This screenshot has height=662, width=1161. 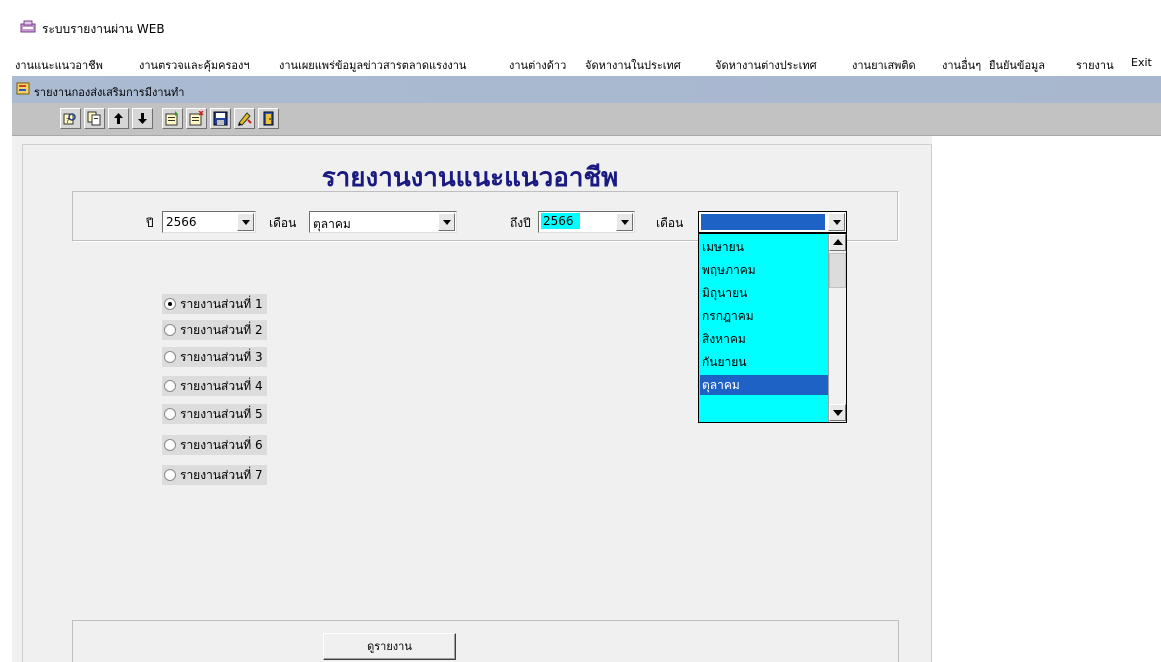 I want to click on year-label: ปี, so click(x=150, y=223).